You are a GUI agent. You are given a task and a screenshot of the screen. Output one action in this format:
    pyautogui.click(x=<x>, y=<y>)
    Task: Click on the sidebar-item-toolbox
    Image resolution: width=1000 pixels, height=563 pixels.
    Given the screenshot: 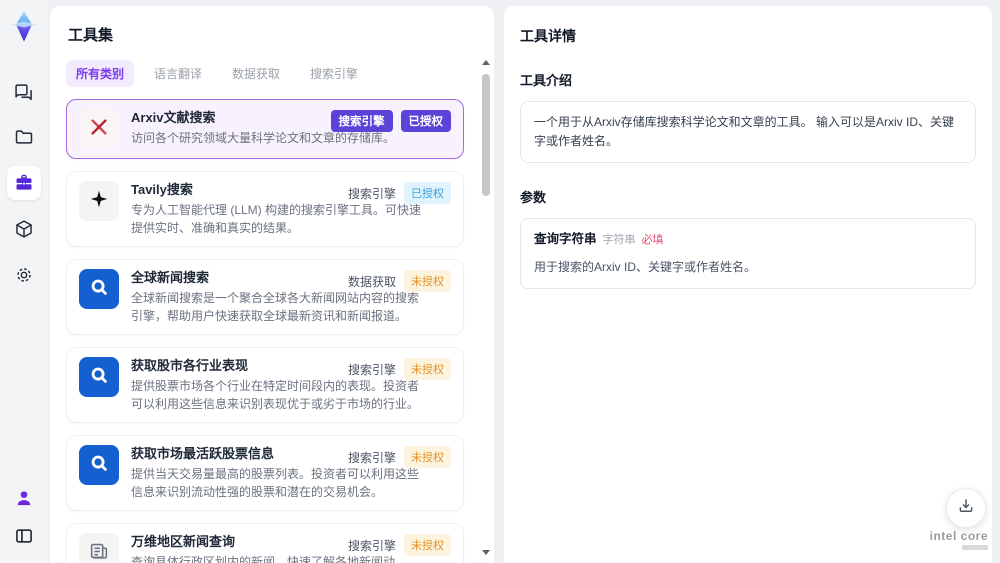 What is the action you would take?
    pyautogui.click(x=24, y=183)
    